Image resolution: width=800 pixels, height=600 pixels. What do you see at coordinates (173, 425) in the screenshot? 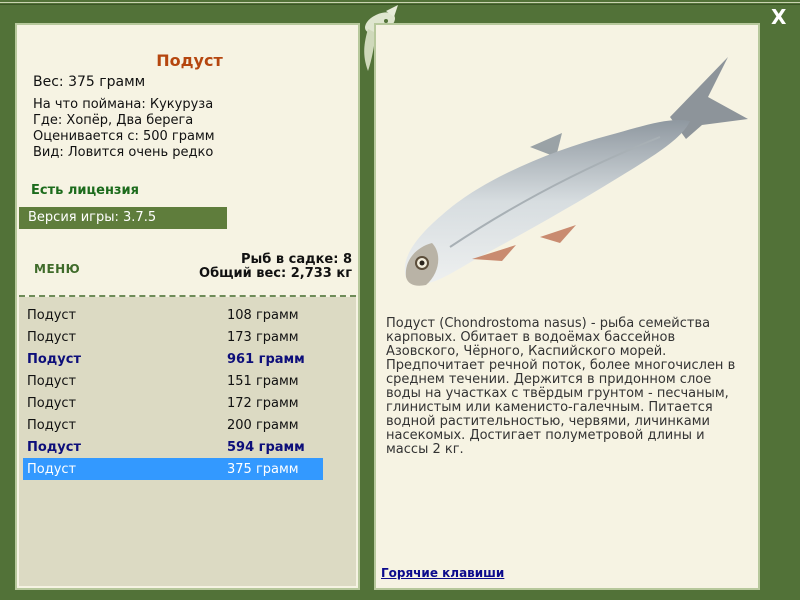
I see `catch-row: Подуст 200 грамм` at bounding box center [173, 425].